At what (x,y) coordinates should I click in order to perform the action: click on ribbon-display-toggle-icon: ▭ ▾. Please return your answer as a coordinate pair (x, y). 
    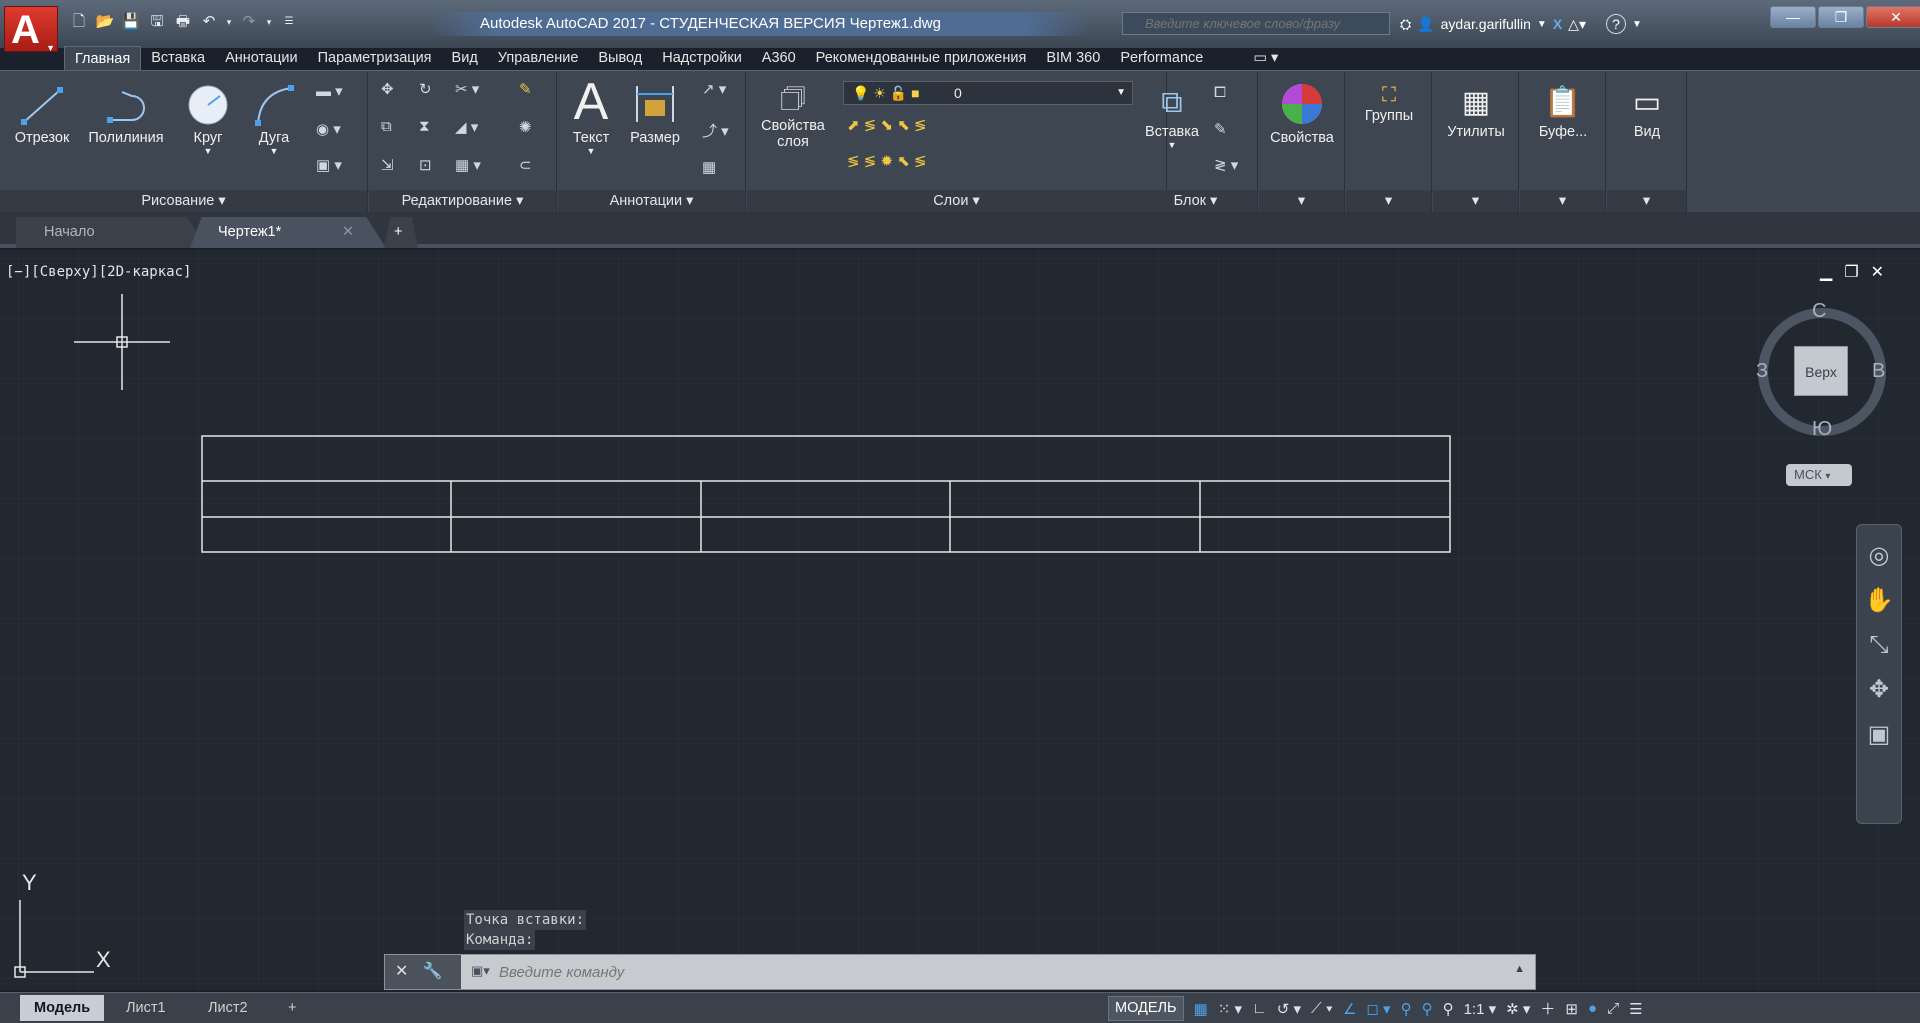
    Looking at the image, I should click on (1250, 58).